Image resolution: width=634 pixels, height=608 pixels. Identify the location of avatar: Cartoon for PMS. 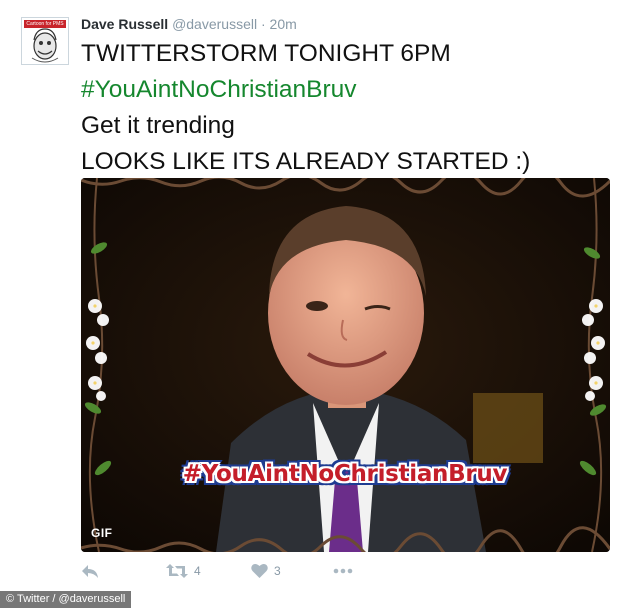
(45, 41).